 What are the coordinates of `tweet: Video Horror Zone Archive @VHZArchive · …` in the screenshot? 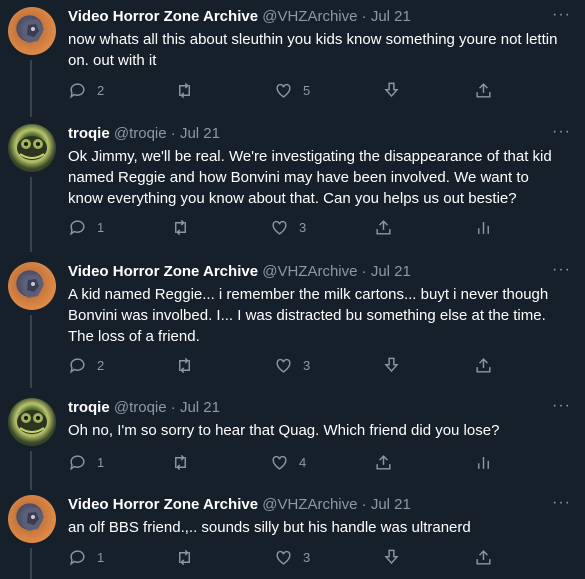 It's located at (292, 537).